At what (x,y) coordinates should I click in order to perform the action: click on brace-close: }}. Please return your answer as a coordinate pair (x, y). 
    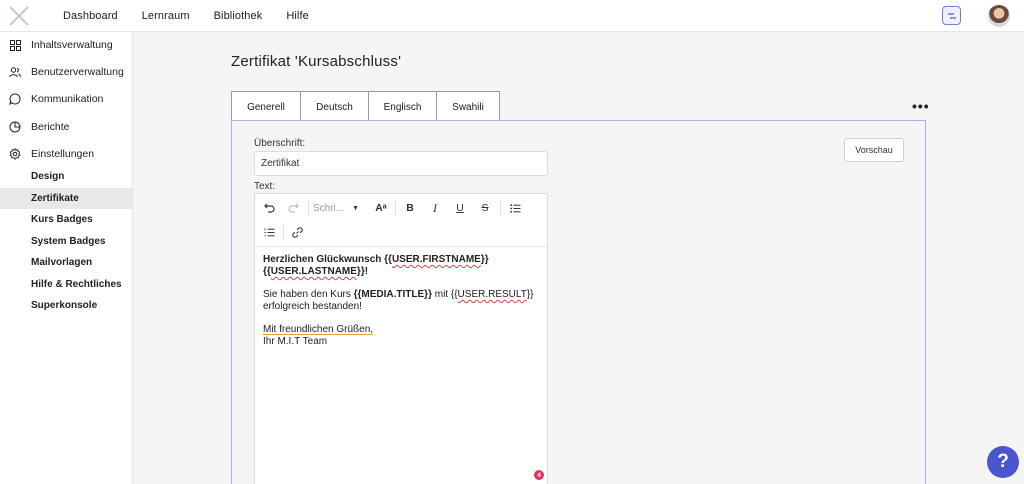
    Looking at the image, I should click on (484, 259).